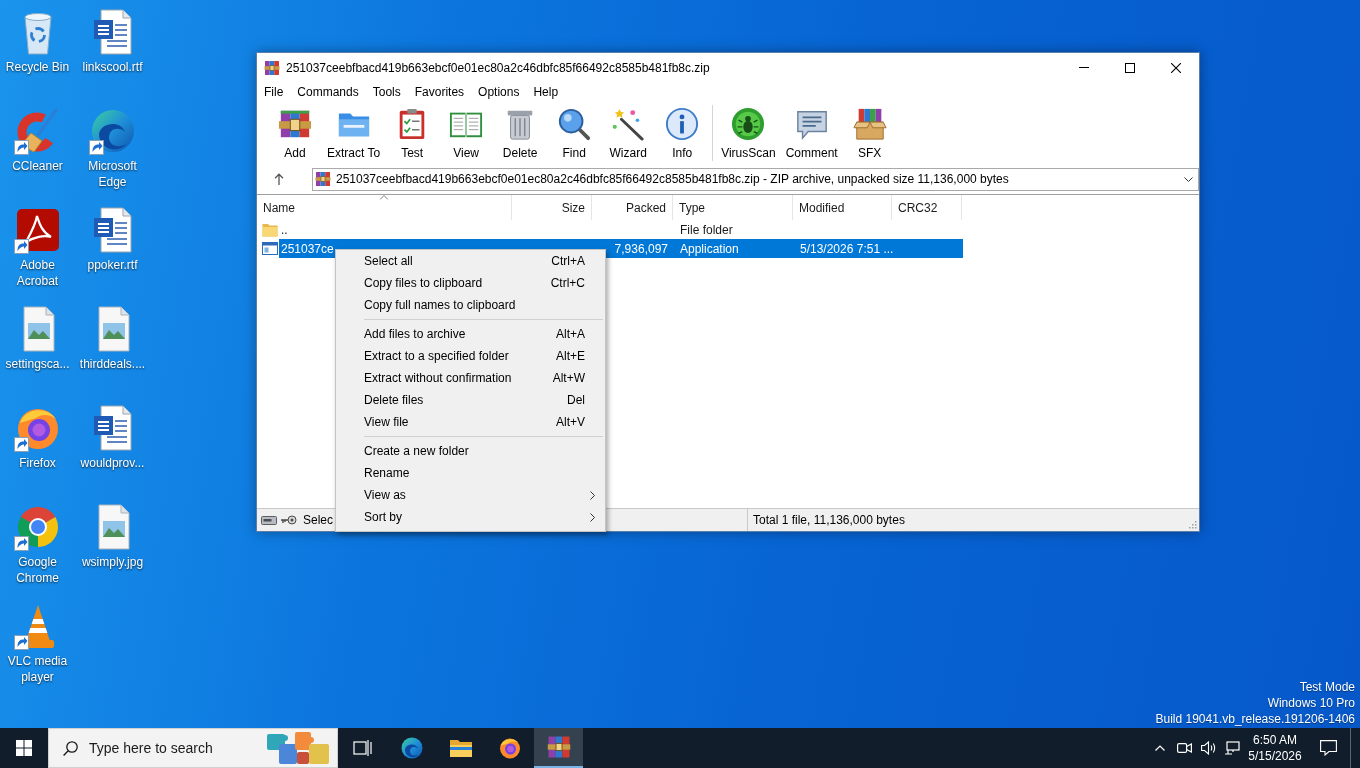 The image size is (1360, 768). Describe the element at coordinates (112, 67) in the screenshot. I see `desktop-icon-label: linkscool.rtf` at that location.